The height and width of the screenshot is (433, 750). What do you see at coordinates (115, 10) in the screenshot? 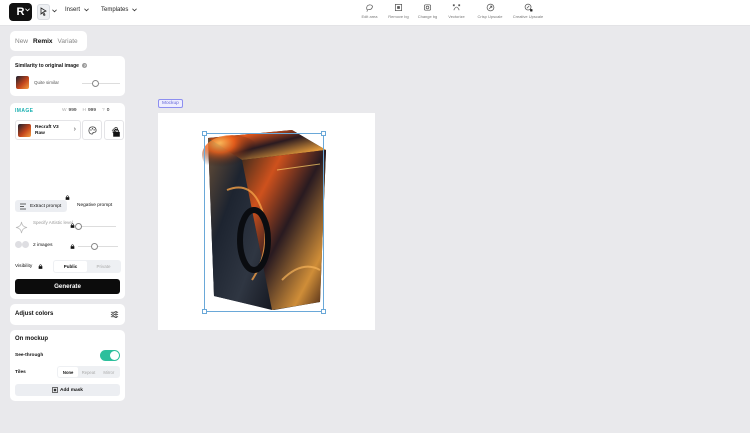
I see `templates-menu-label: Templates` at bounding box center [115, 10].